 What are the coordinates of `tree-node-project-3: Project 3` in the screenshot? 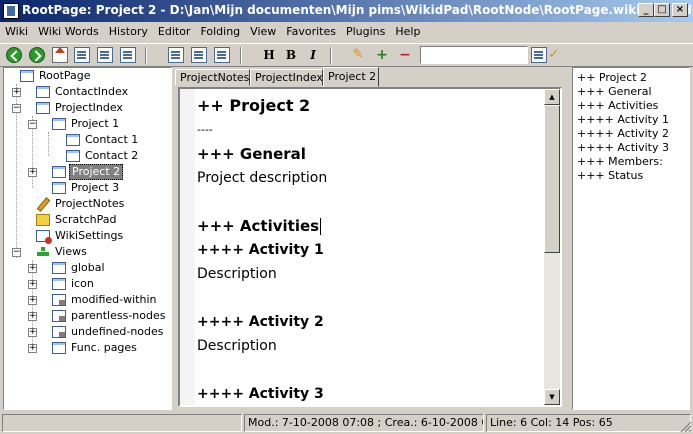 It's located at (86, 188).